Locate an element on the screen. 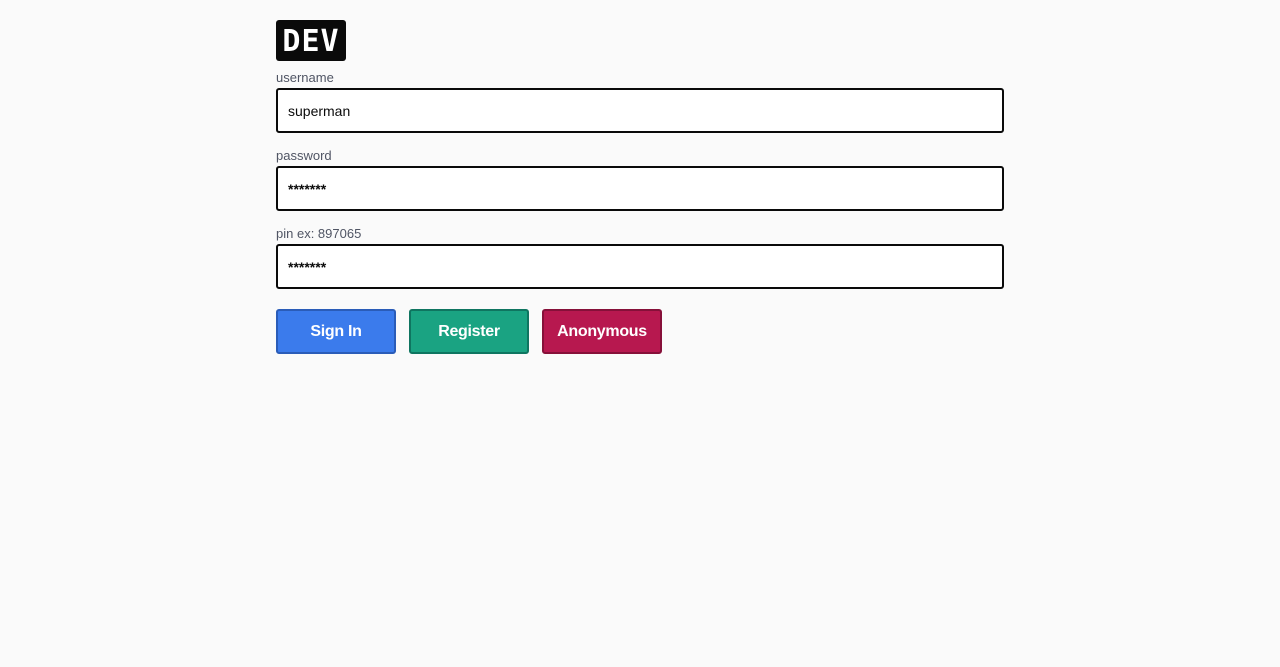  logo-text: DEV is located at coordinates (311, 41).